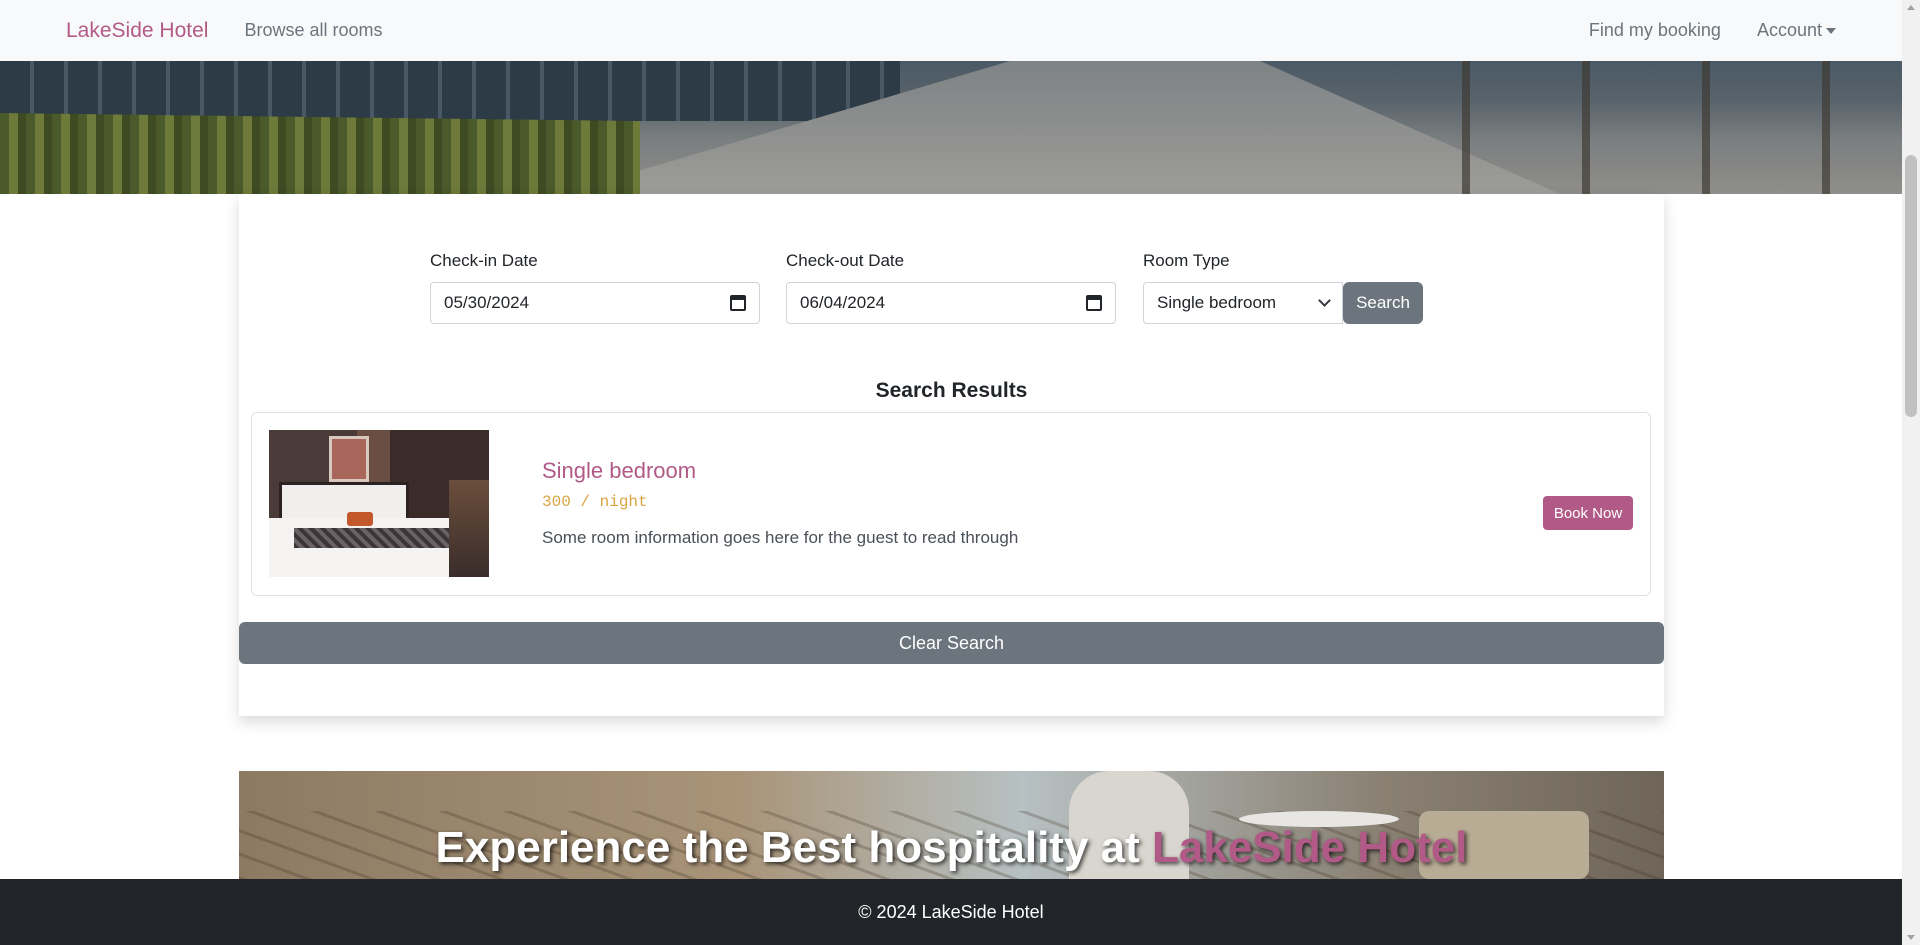 This screenshot has height=945, width=1920. What do you see at coordinates (619, 470) in the screenshot?
I see `room-name: Single bedroom` at bounding box center [619, 470].